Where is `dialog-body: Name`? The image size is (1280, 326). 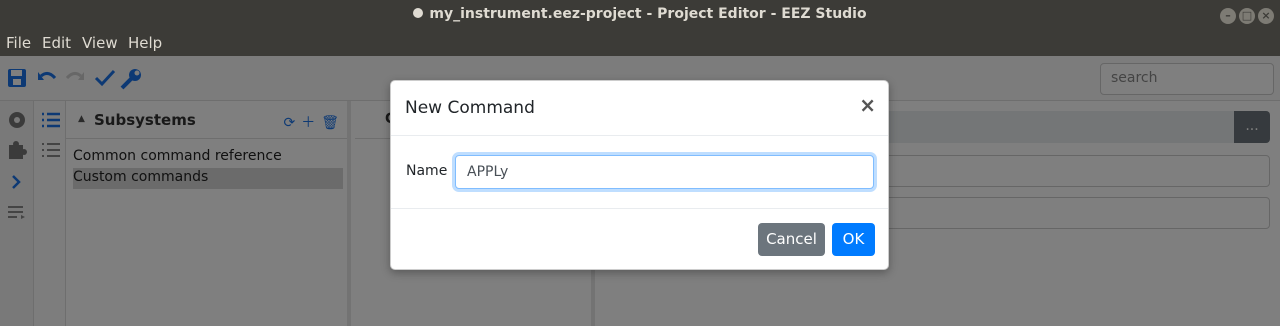
dialog-body: Name is located at coordinates (639, 172).